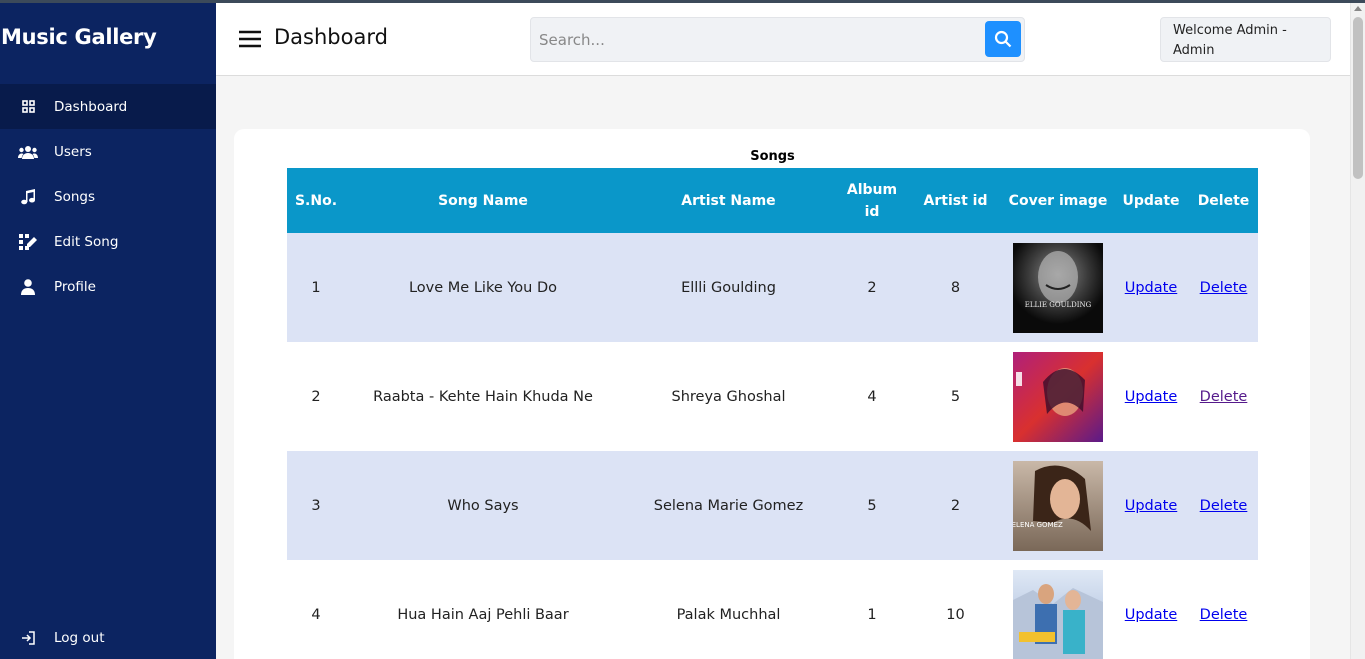  I want to click on search-button, so click(1003, 39).